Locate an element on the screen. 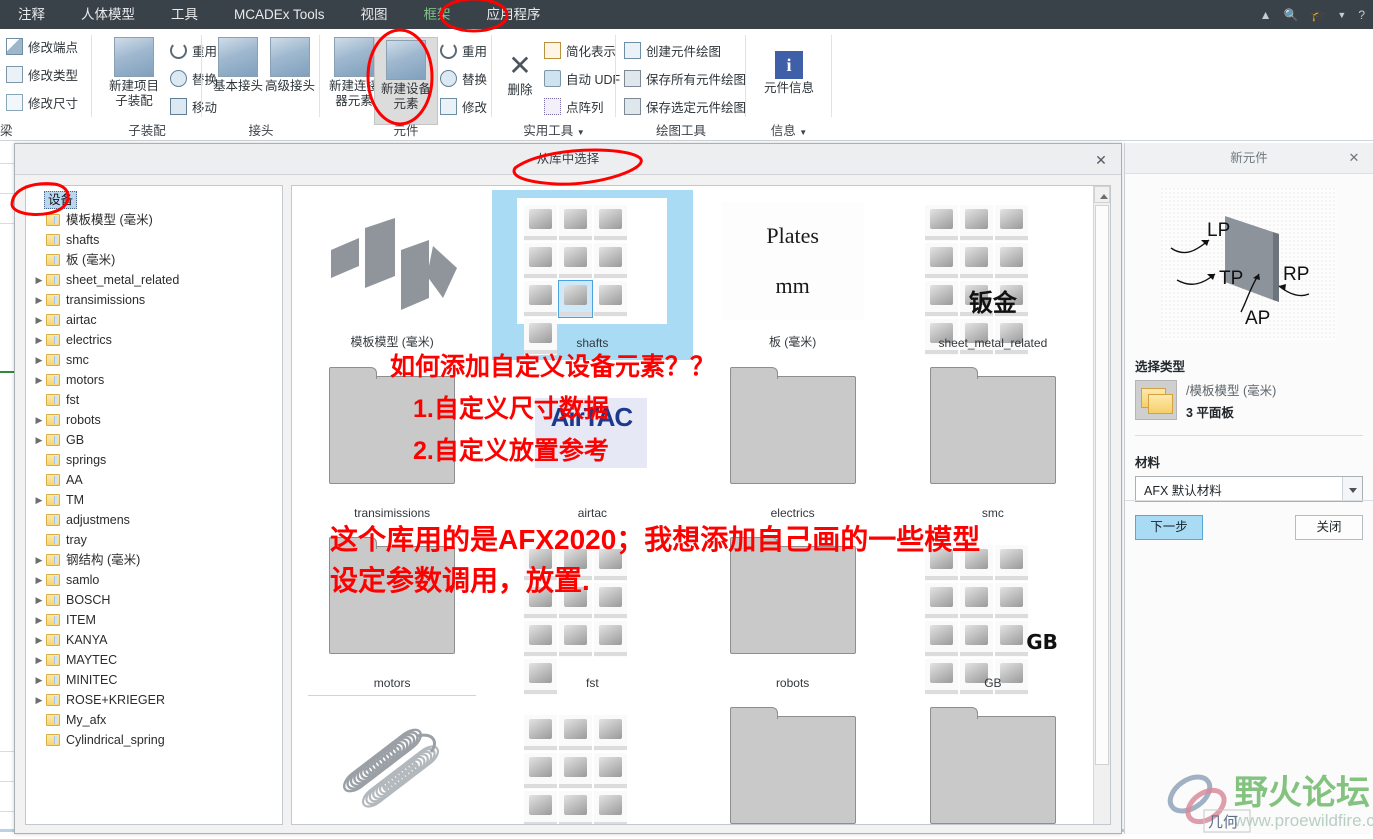 The width and height of the screenshot is (1373, 839). tree-node: ▶ ROSE+KRIEGER is located at coordinates (154, 700).